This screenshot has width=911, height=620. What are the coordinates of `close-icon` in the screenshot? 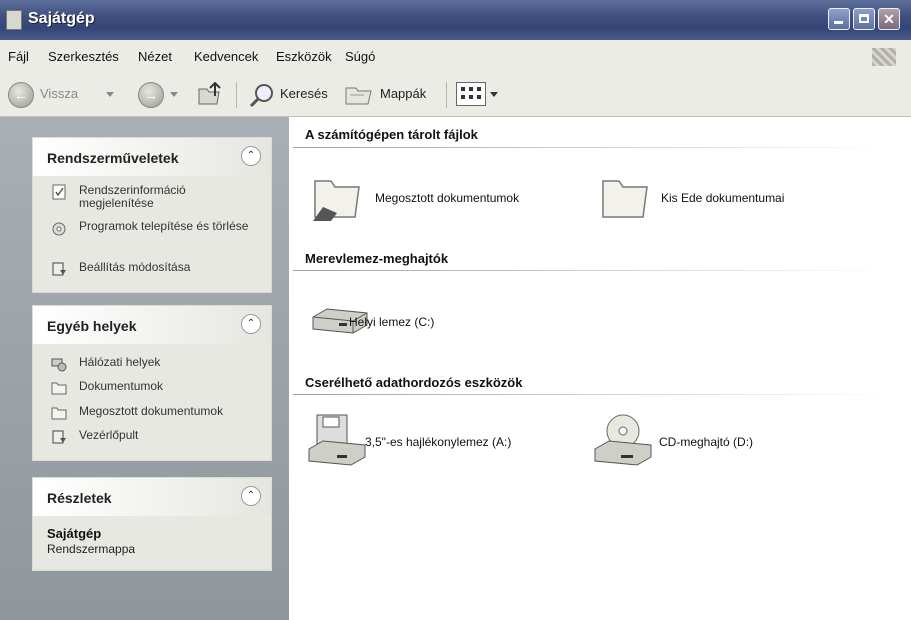 It's located at (889, 19).